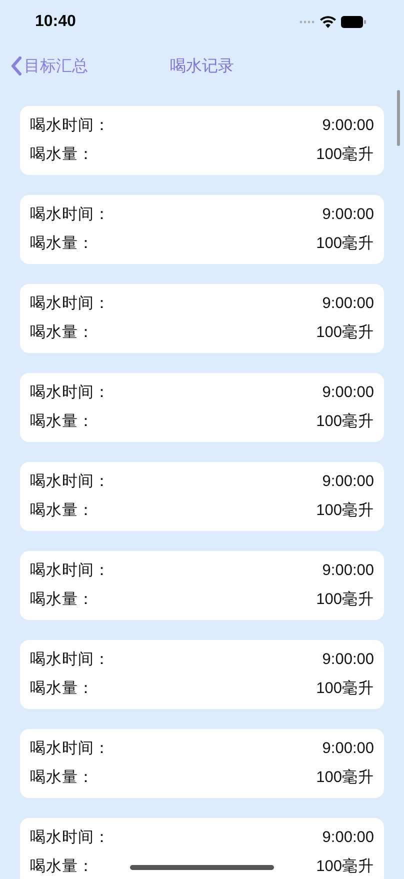 Image resolution: width=404 pixels, height=879 pixels. I want to click on signal-dots-icon, so click(307, 22).